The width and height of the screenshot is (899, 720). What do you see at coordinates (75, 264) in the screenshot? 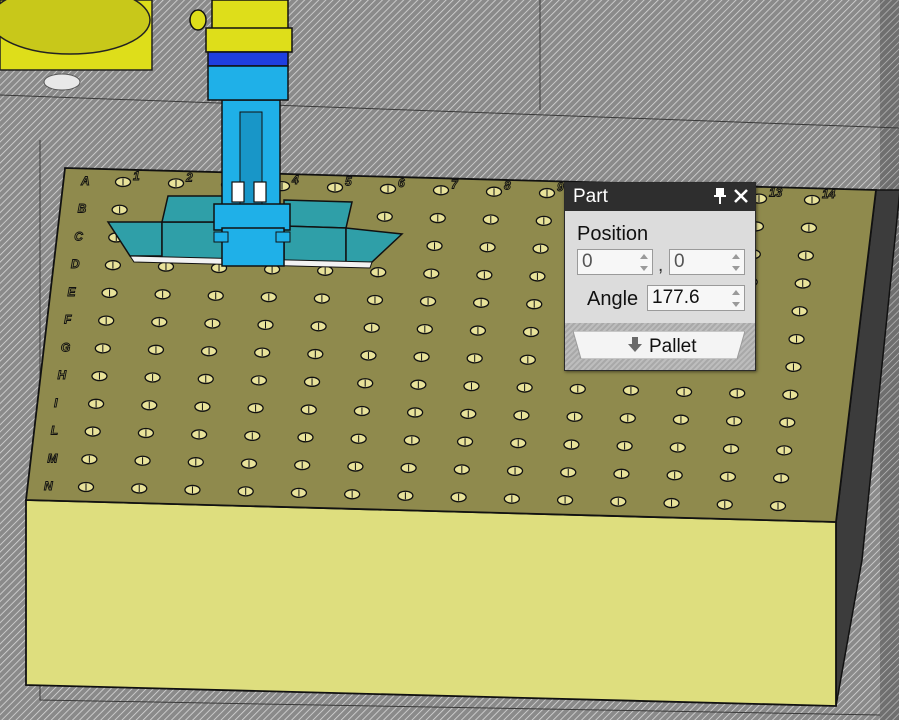
I see `row-label: D` at bounding box center [75, 264].